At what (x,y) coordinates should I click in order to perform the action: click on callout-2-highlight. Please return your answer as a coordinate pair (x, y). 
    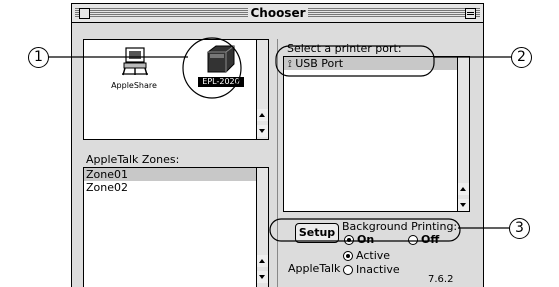
    Looking at the image, I should click on (355, 61).